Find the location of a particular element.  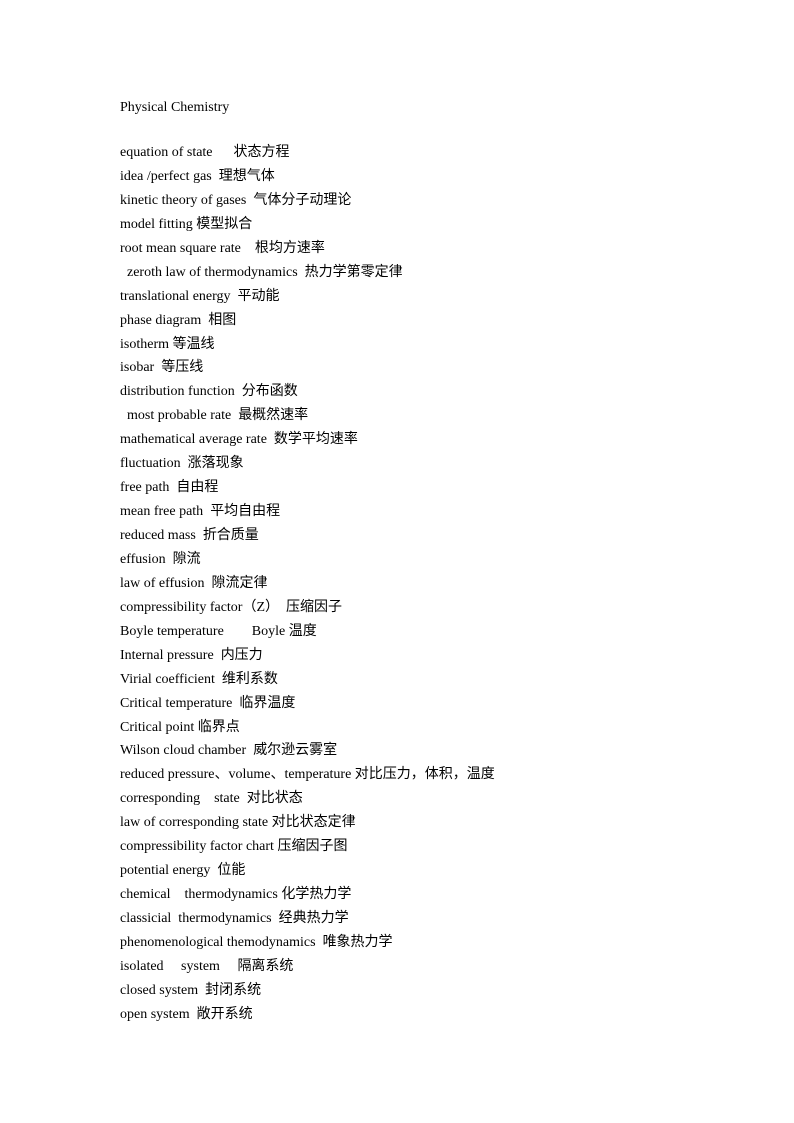

term-english: Critical point is located at coordinates (159, 727).